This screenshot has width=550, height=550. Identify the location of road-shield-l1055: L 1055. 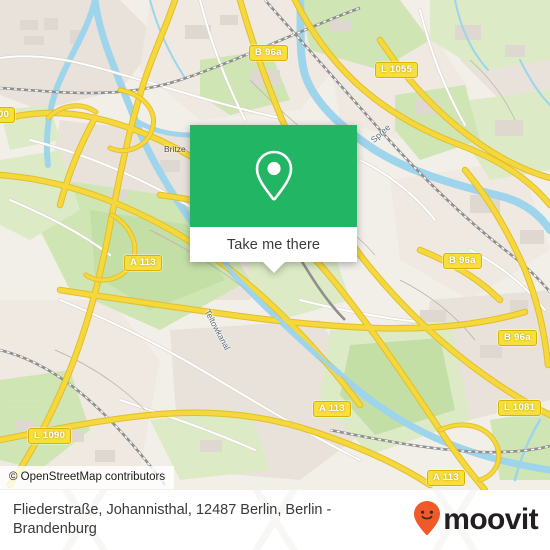
(397, 70).